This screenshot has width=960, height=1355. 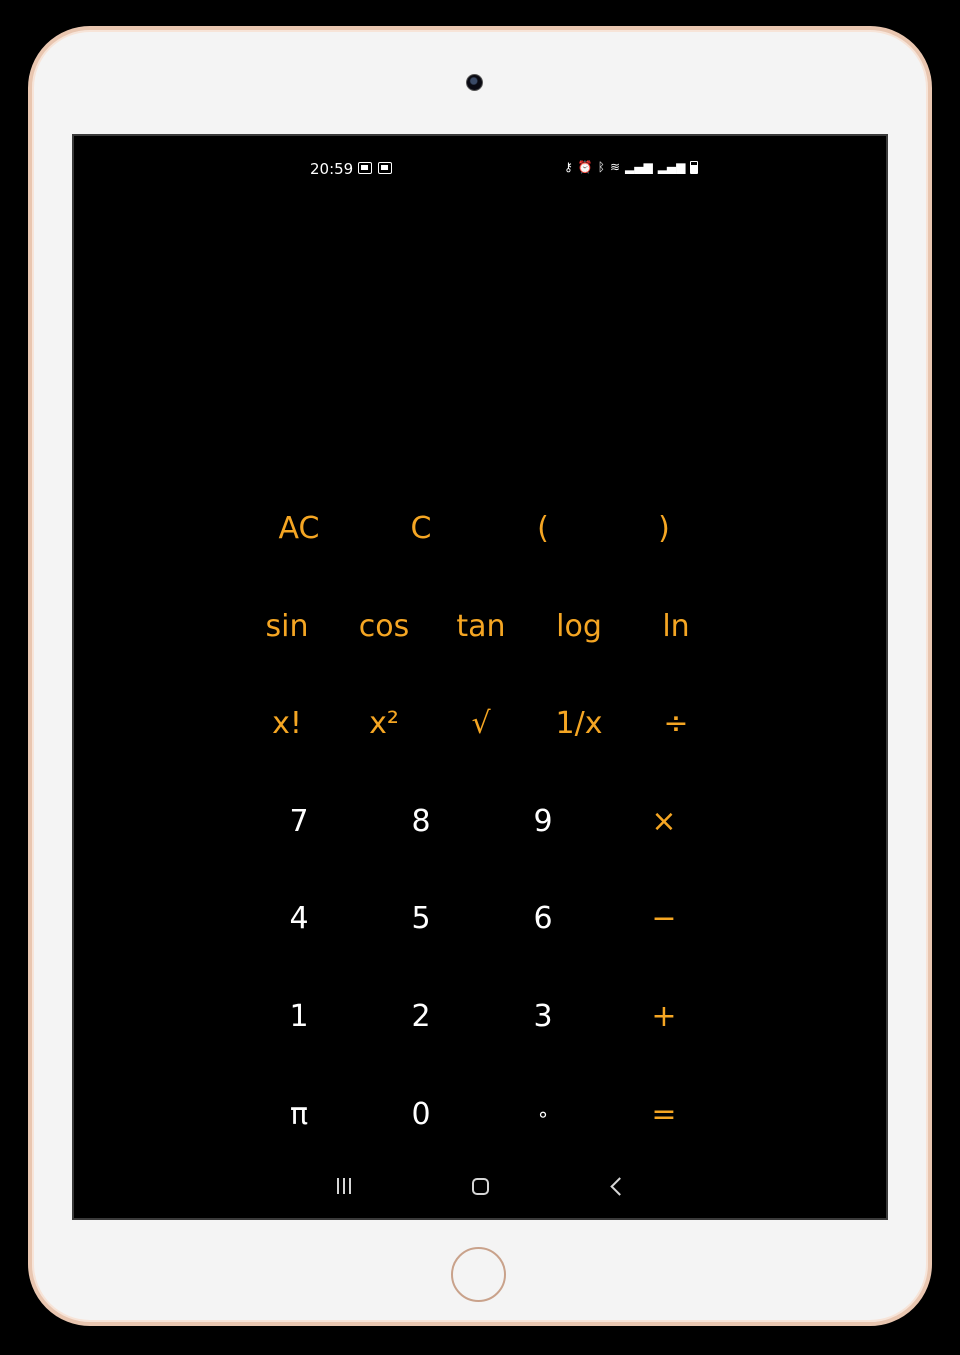 What do you see at coordinates (664, 821) in the screenshot?
I see `multiply-button: ×` at bounding box center [664, 821].